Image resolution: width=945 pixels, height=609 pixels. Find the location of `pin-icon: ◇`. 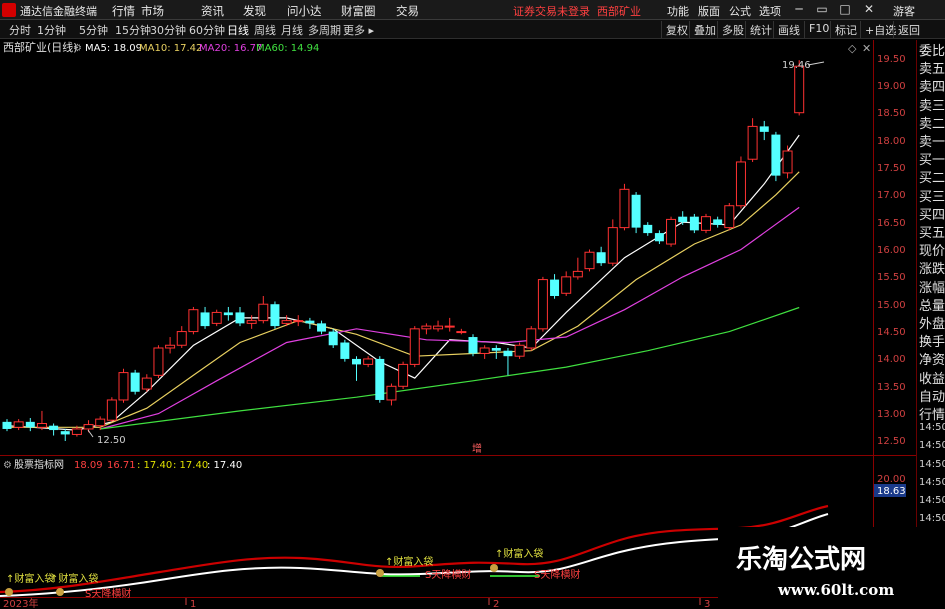

pin-icon: ◇ is located at coordinates (852, 48).